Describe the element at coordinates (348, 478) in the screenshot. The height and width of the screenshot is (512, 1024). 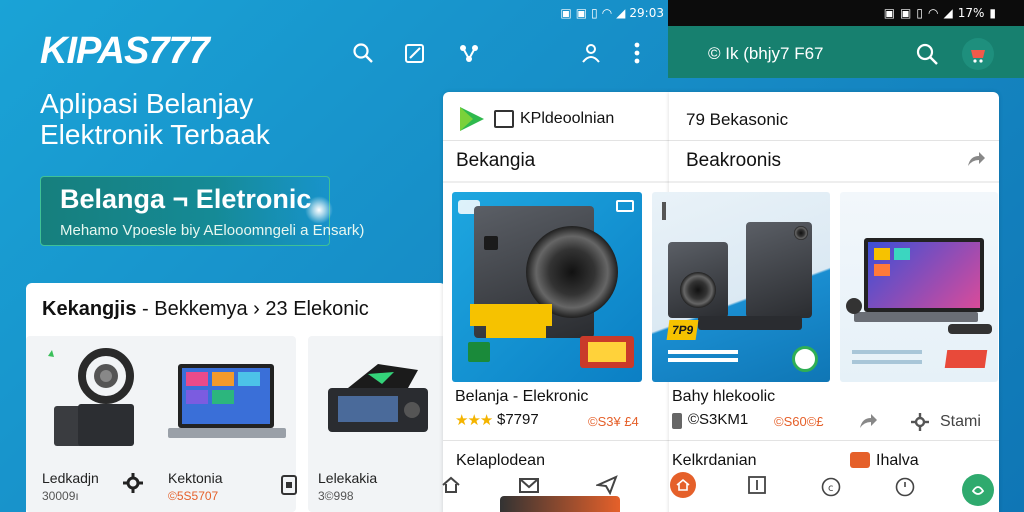
I see `product-name: Lelekakia` at that location.